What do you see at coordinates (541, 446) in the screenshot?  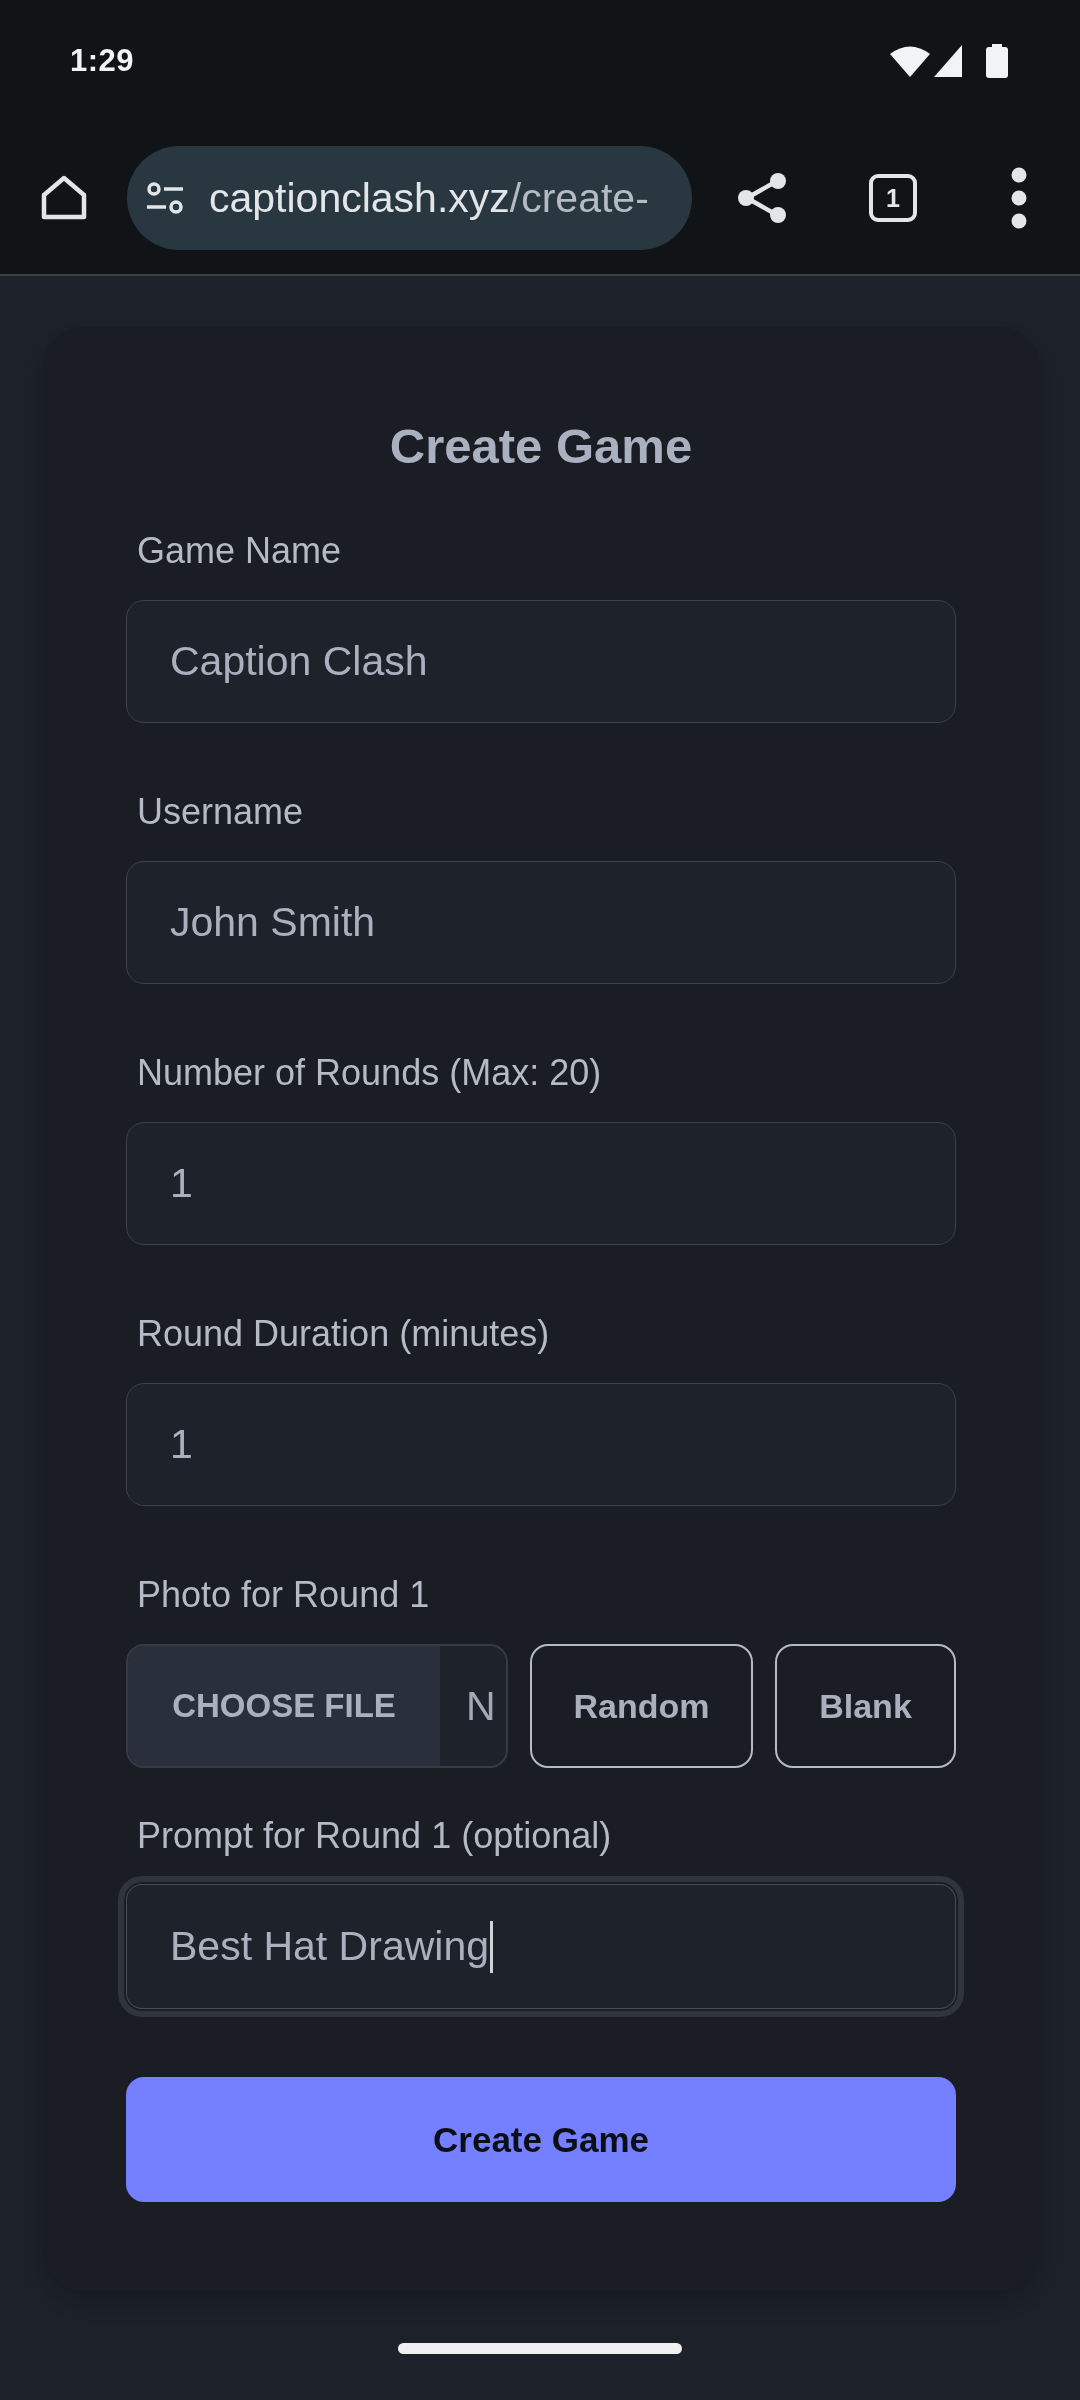 I see `form-title: Create Game` at bounding box center [541, 446].